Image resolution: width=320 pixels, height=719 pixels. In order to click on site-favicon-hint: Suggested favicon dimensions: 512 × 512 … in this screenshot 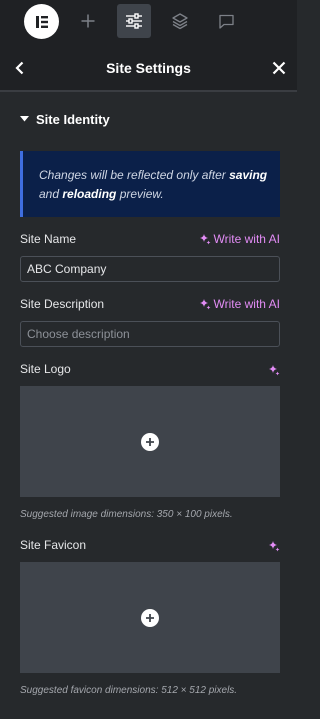, I will do `click(129, 690)`.